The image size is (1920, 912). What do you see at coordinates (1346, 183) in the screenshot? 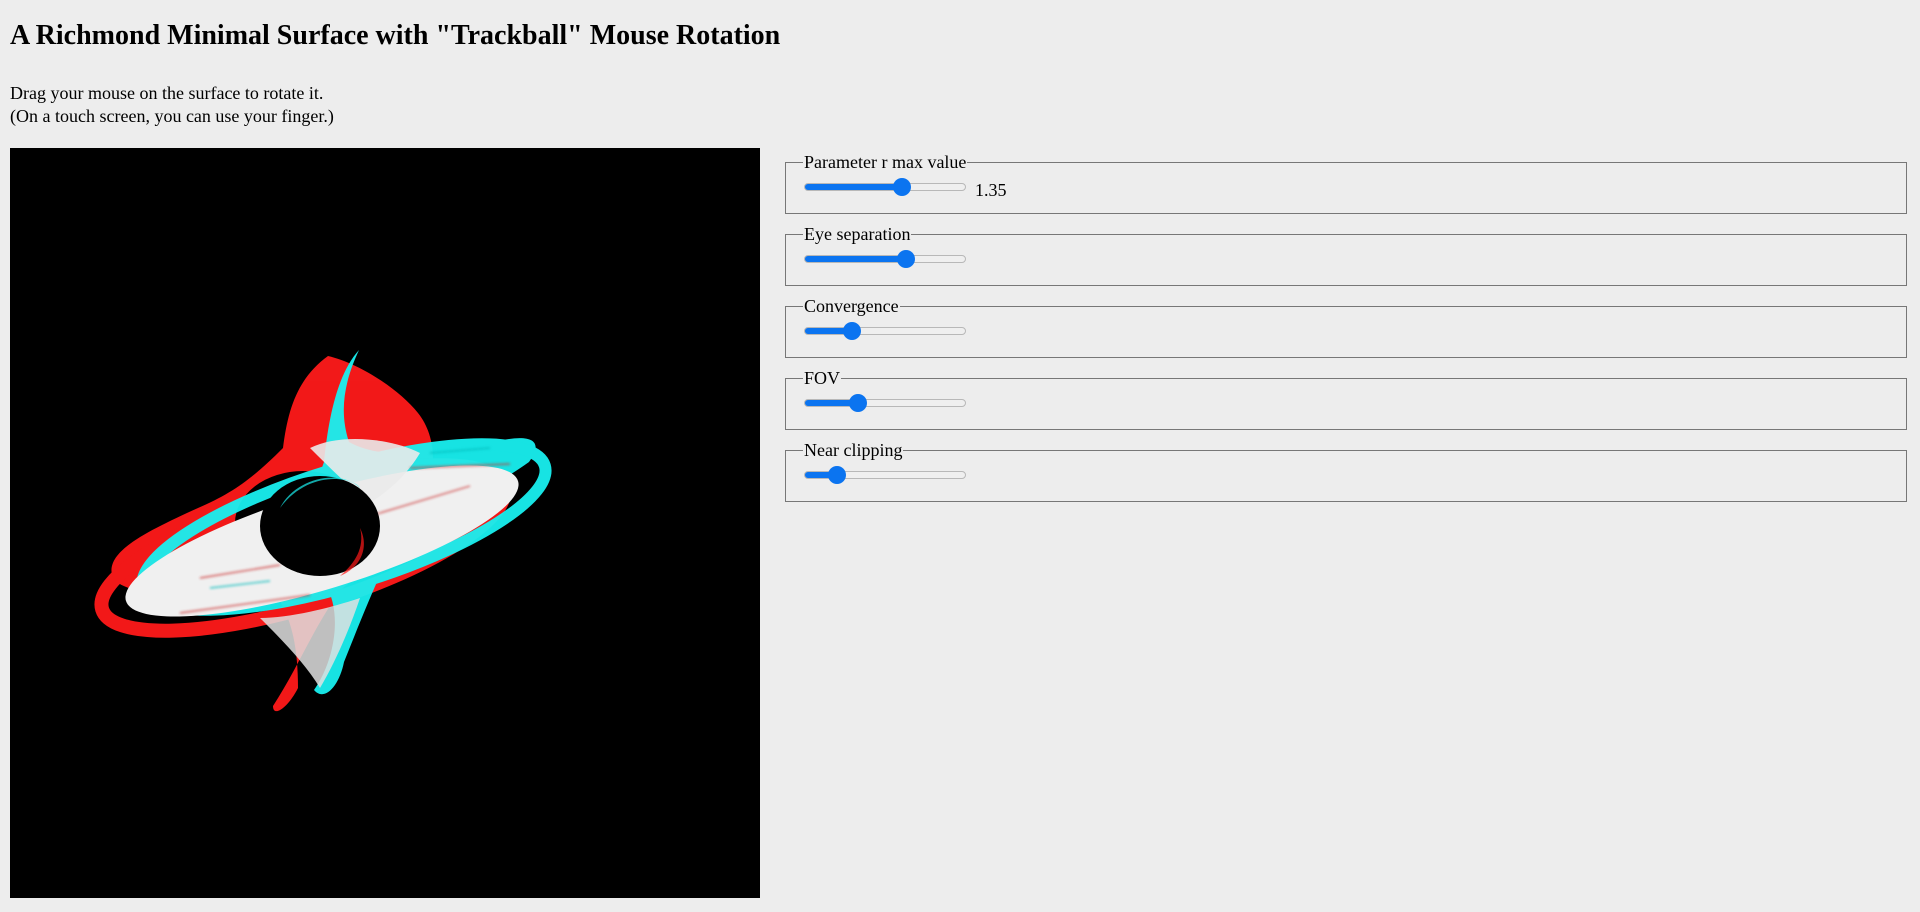
I see `fieldset-r-max: Parameter r max value 1.35` at bounding box center [1346, 183].